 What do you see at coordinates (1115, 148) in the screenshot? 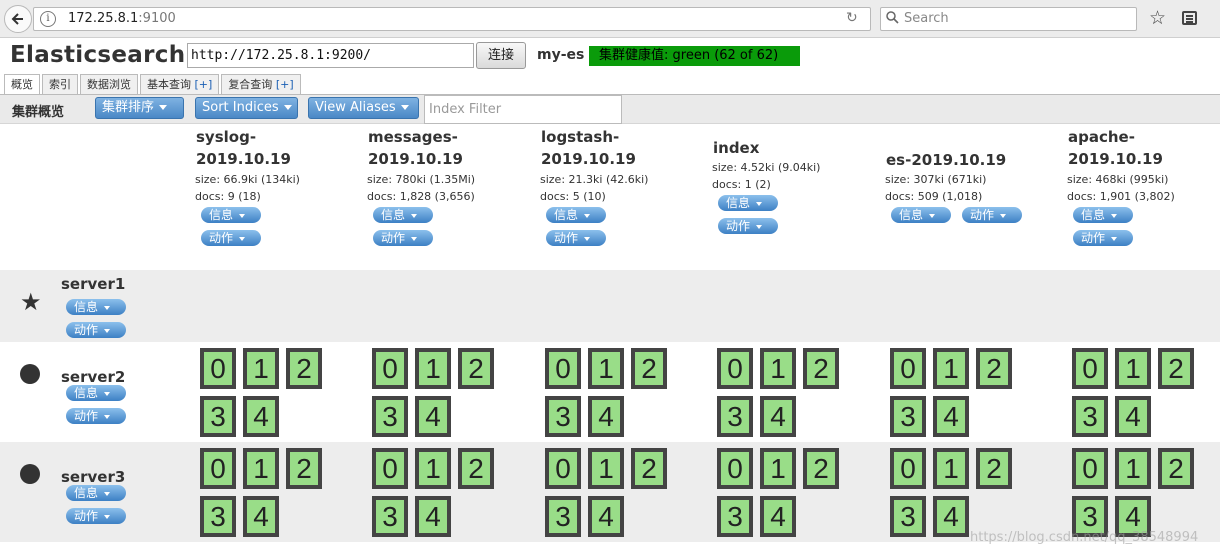
I see `index-name: apache- 2019.10.19` at bounding box center [1115, 148].